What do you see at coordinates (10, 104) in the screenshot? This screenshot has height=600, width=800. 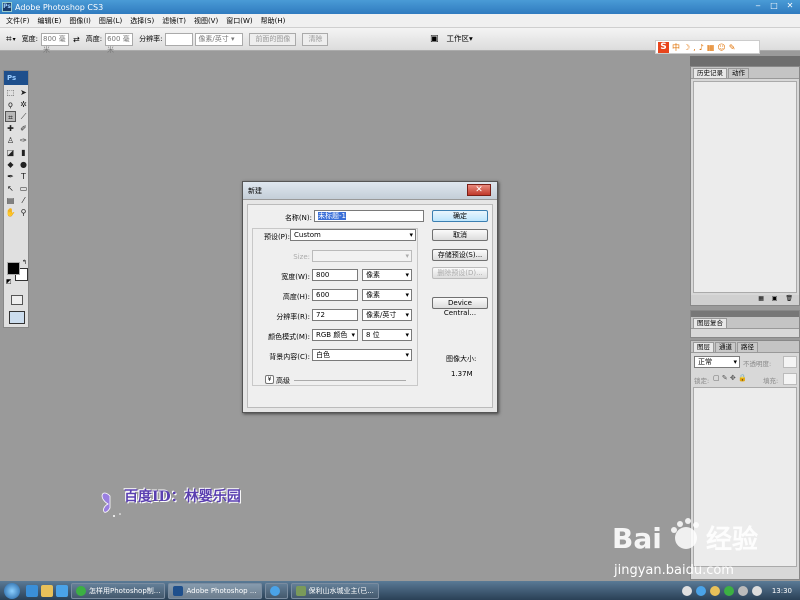 I see `lasso-tool-icon: ϙ` at bounding box center [10, 104].